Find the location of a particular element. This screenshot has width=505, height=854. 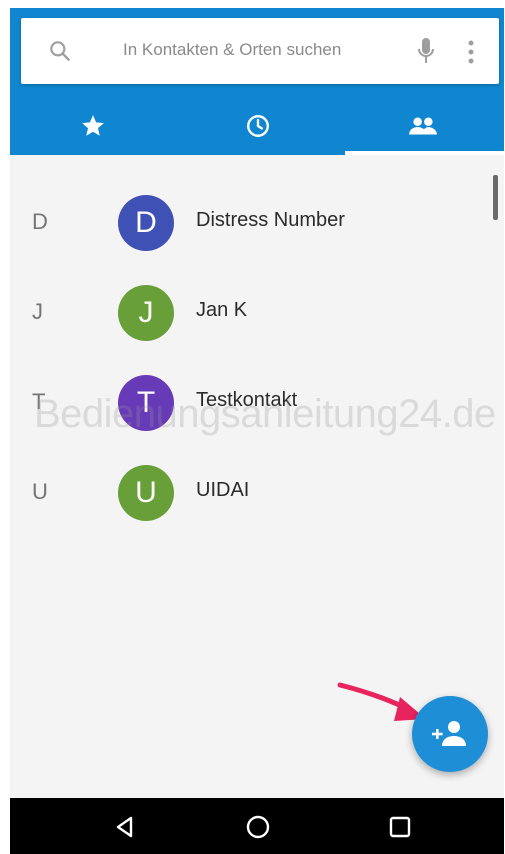

contact-name: UIDAI is located at coordinates (223, 490).